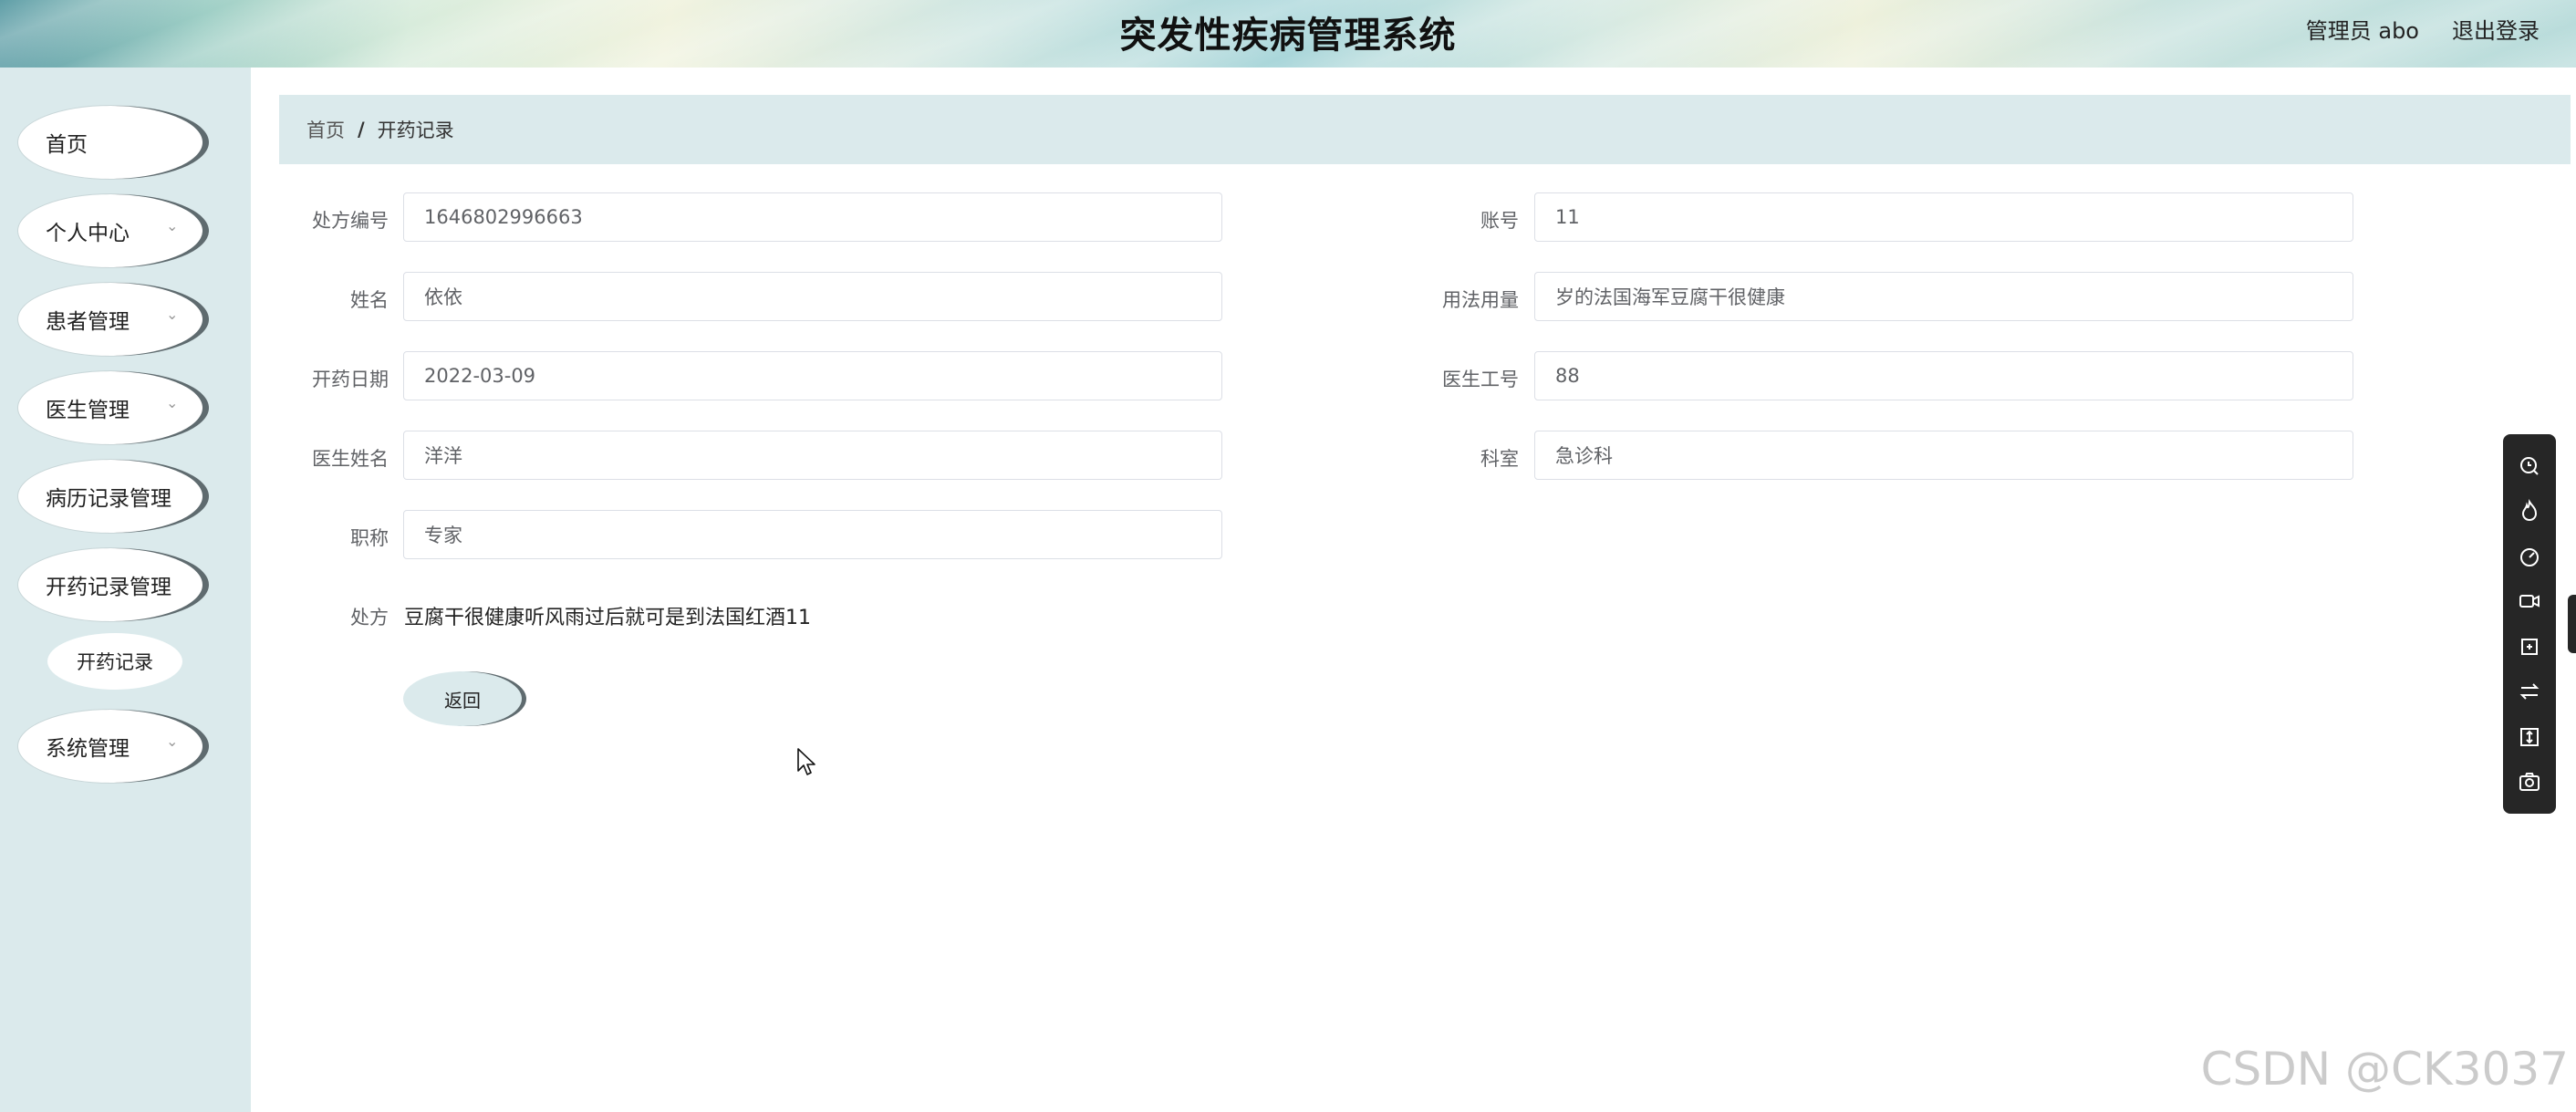 The image size is (2576, 1112). I want to click on sidebar-item-medical-record-management: 病历记录管理, so click(110, 496).